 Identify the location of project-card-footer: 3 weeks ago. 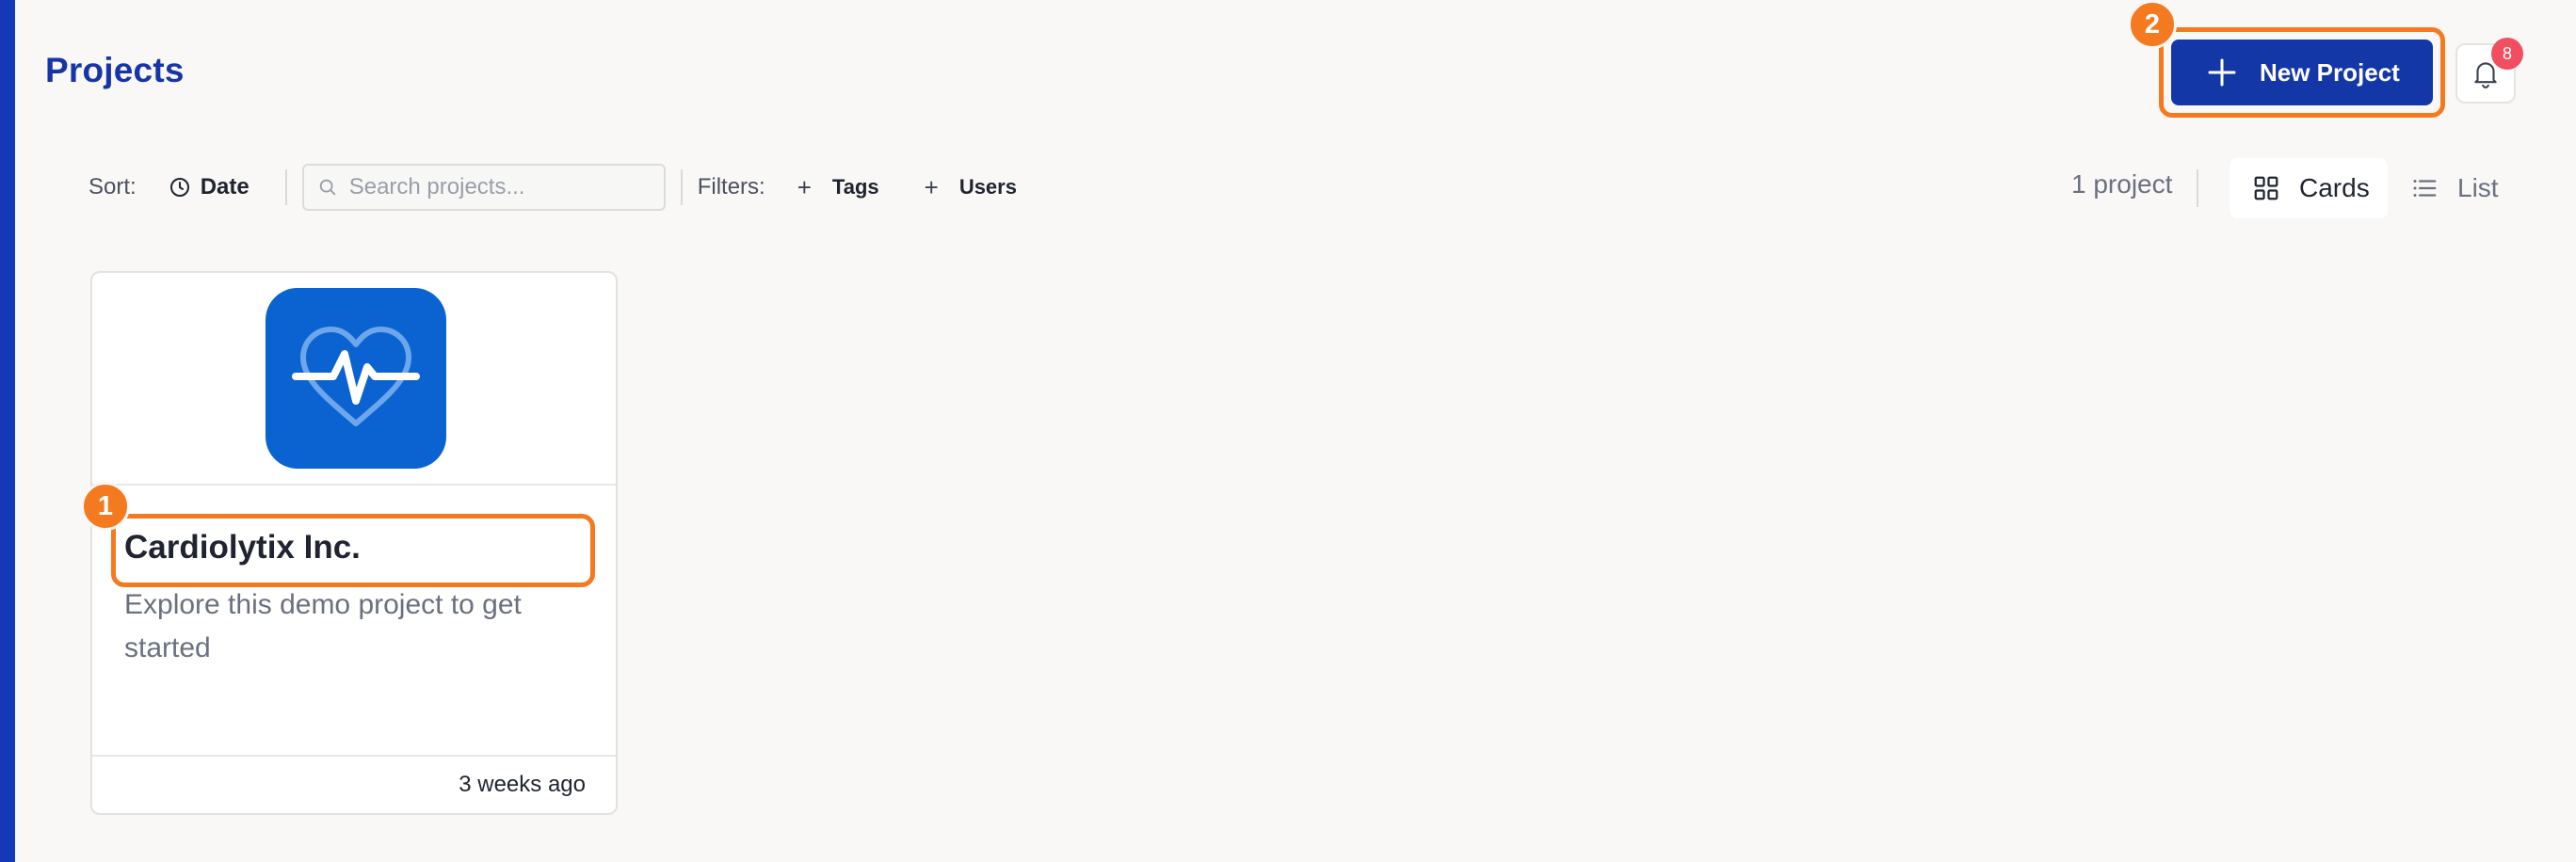
(354, 784).